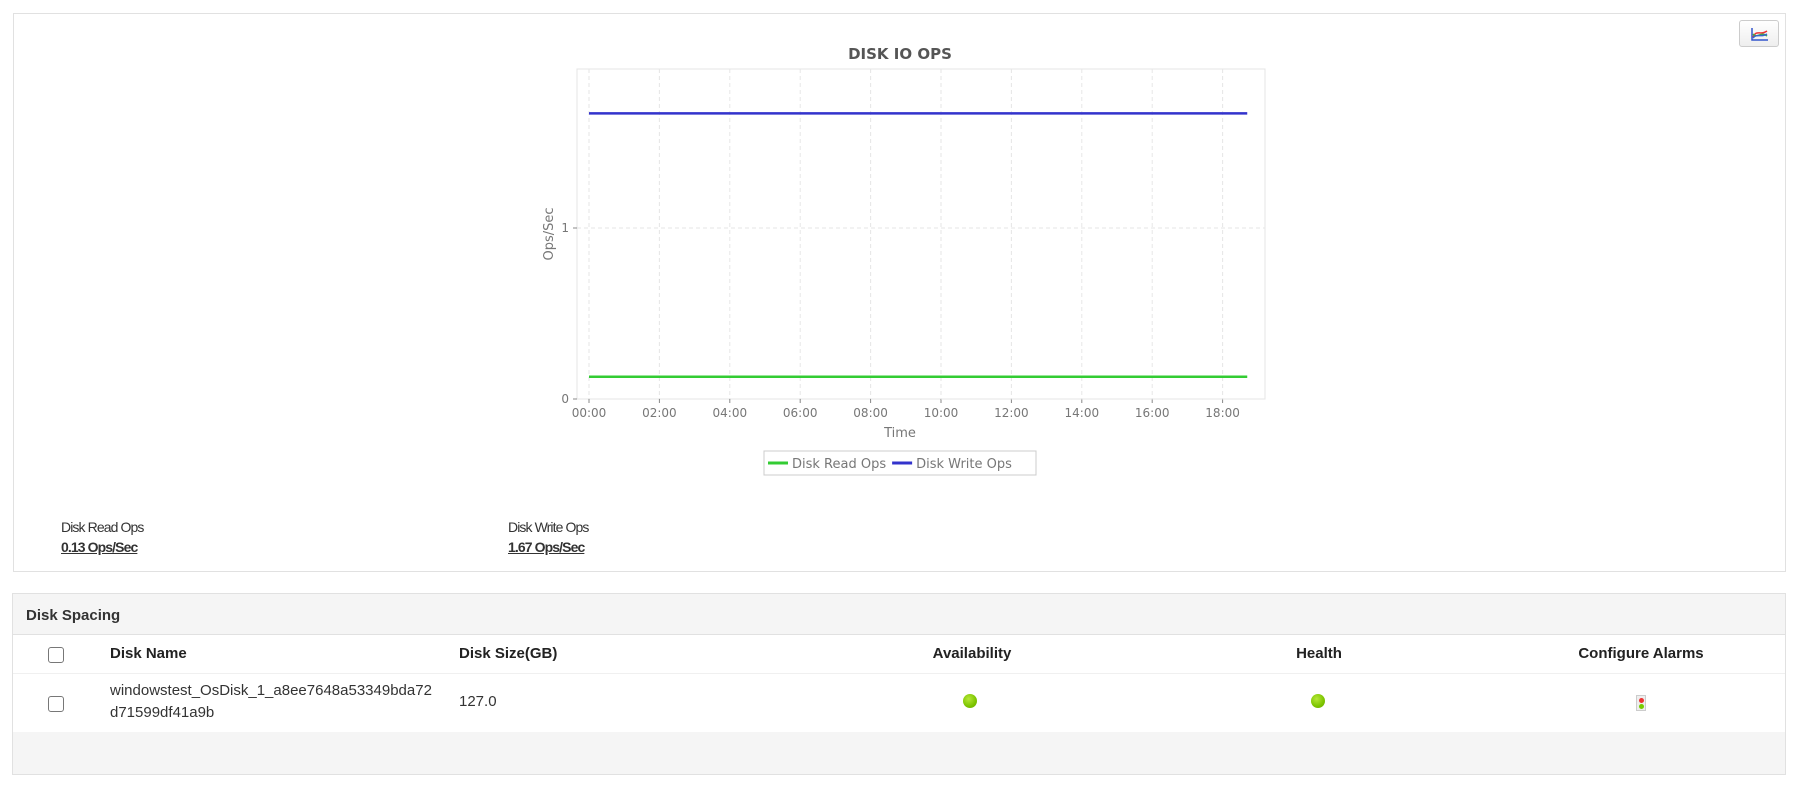 The height and width of the screenshot is (796, 1804). What do you see at coordinates (964, 464) in the screenshot?
I see `legend-item: Disk Write Ops` at bounding box center [964, 464].